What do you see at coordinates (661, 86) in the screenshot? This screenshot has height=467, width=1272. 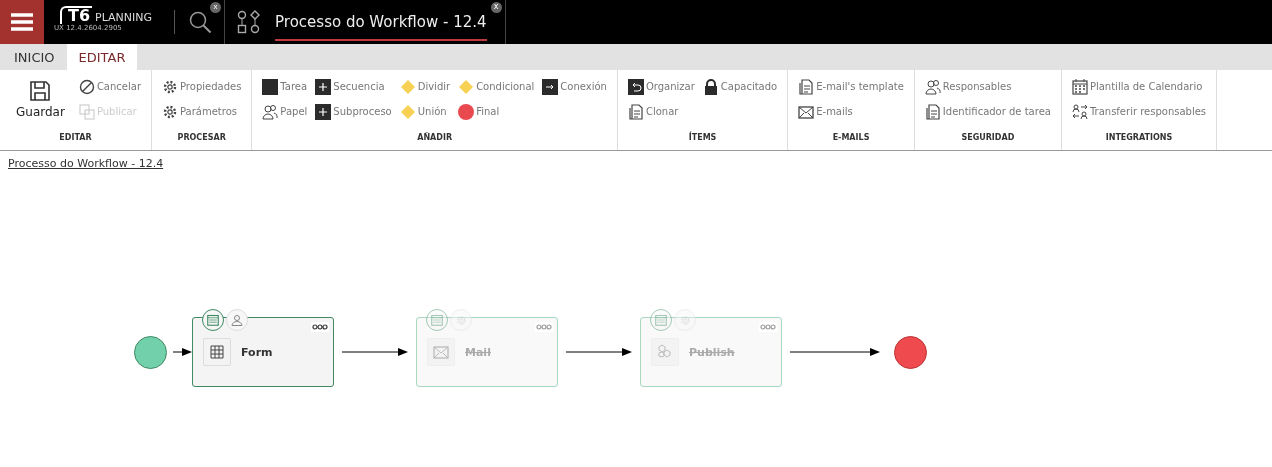 I see `ribbon-item: Organizar` at bounding box center [661, 86].